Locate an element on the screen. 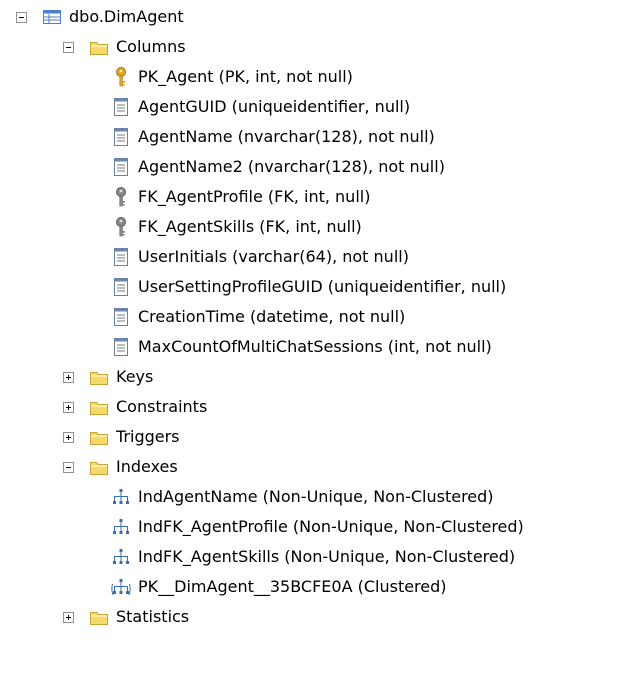  tree-node-statistics-folder-expander-plus-icon is located at coordinates (68, 617).